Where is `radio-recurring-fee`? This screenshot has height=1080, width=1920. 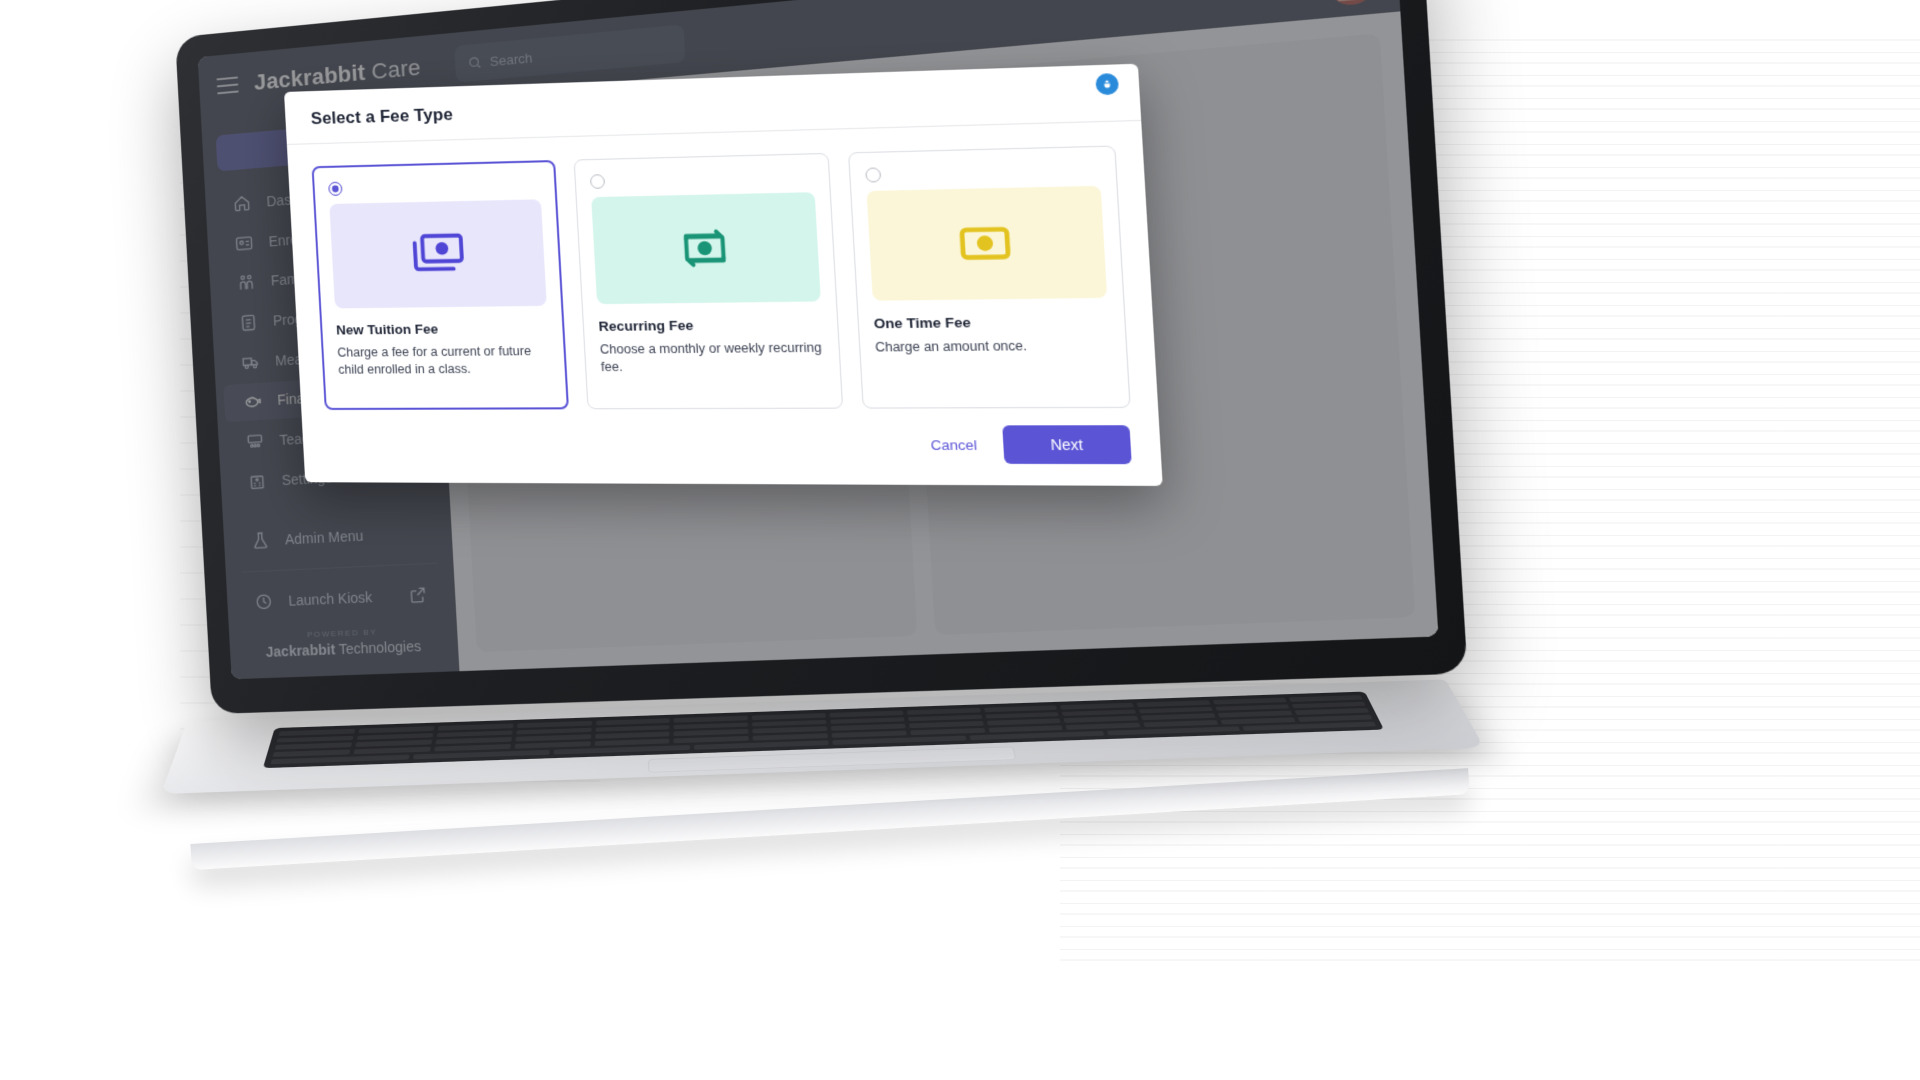 radio-recurring-fee is located at coordinates (598, 181).